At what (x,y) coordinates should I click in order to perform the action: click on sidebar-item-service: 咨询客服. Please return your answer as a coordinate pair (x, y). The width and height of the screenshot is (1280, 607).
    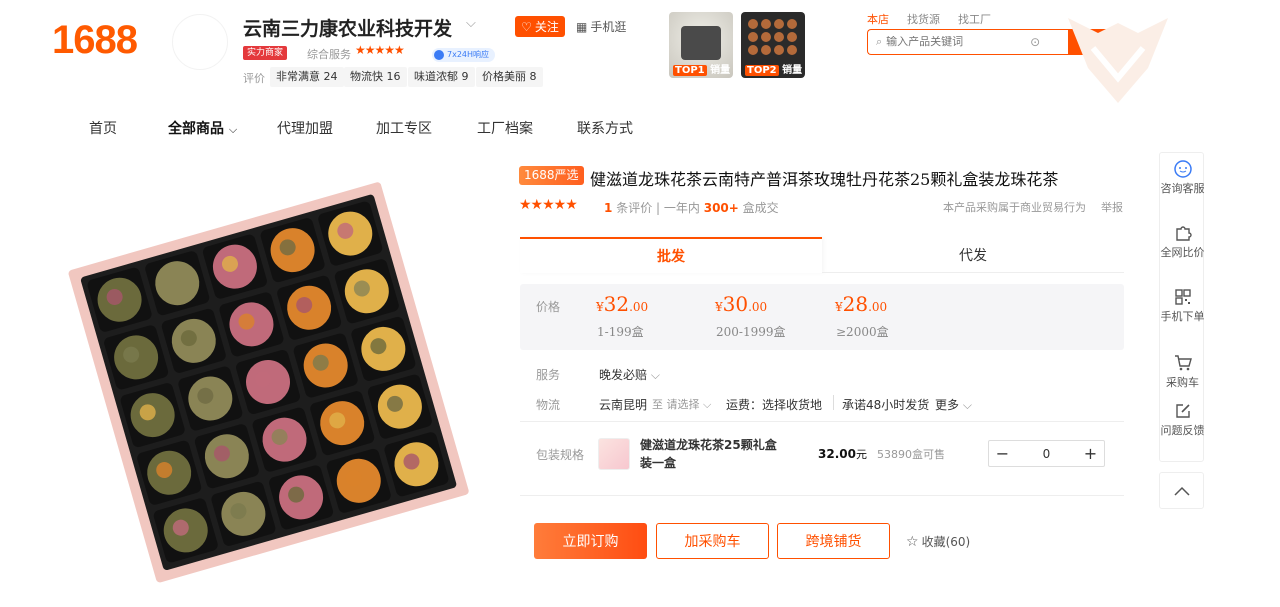
    Looking at the image, I should click on (1182, 178).